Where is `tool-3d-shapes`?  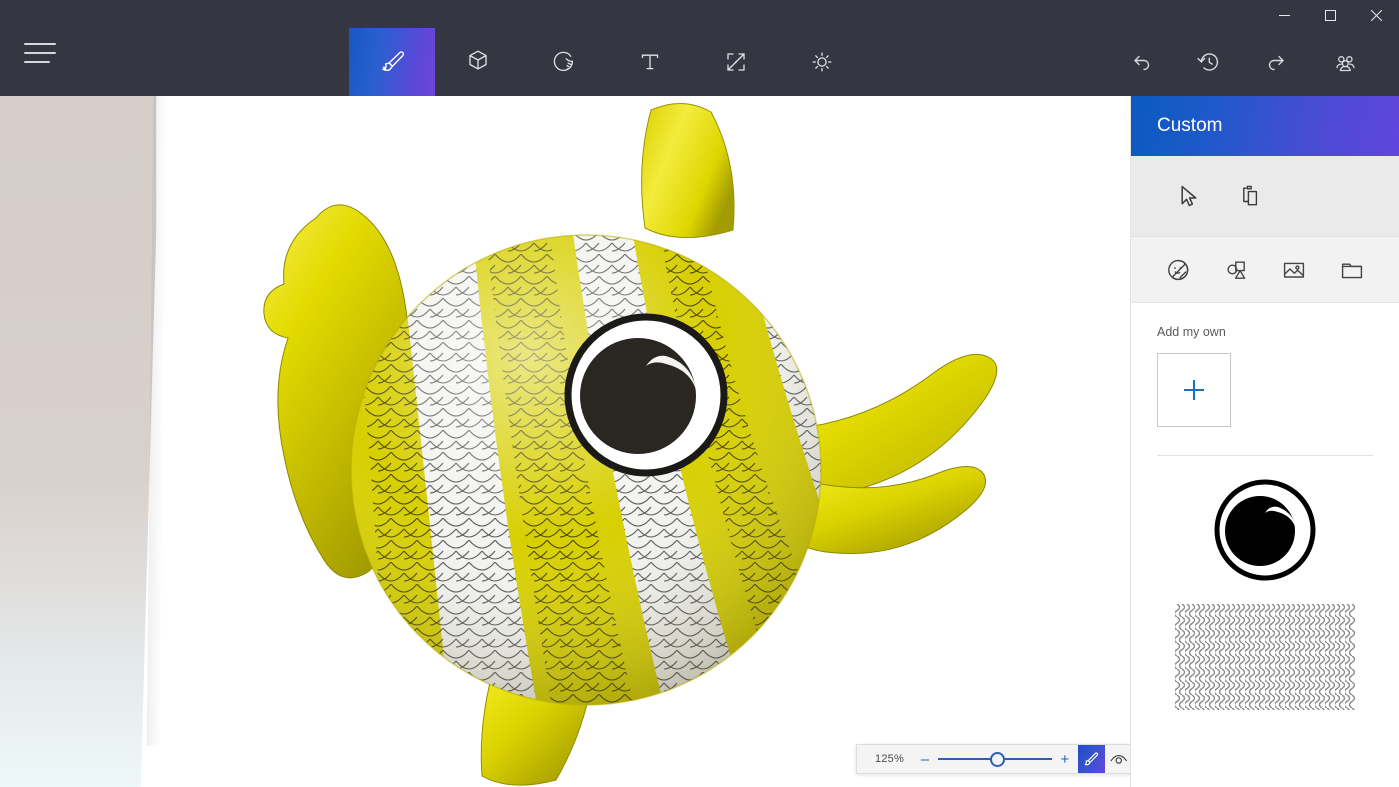 tool-3d-shapes is located at coordinates (478, 62).